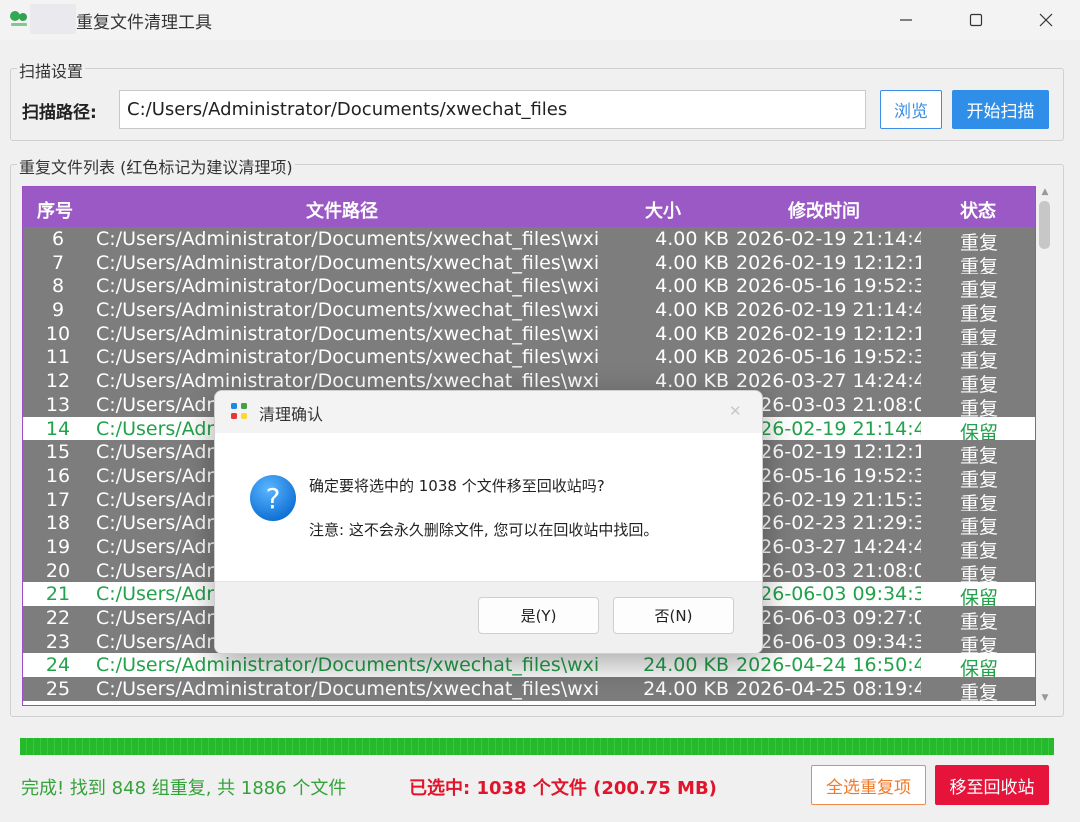 The height and width of the screenshot is (822, 1080). I want to click on table-scrollbar: ▲ ▼, so click(1045, 446).